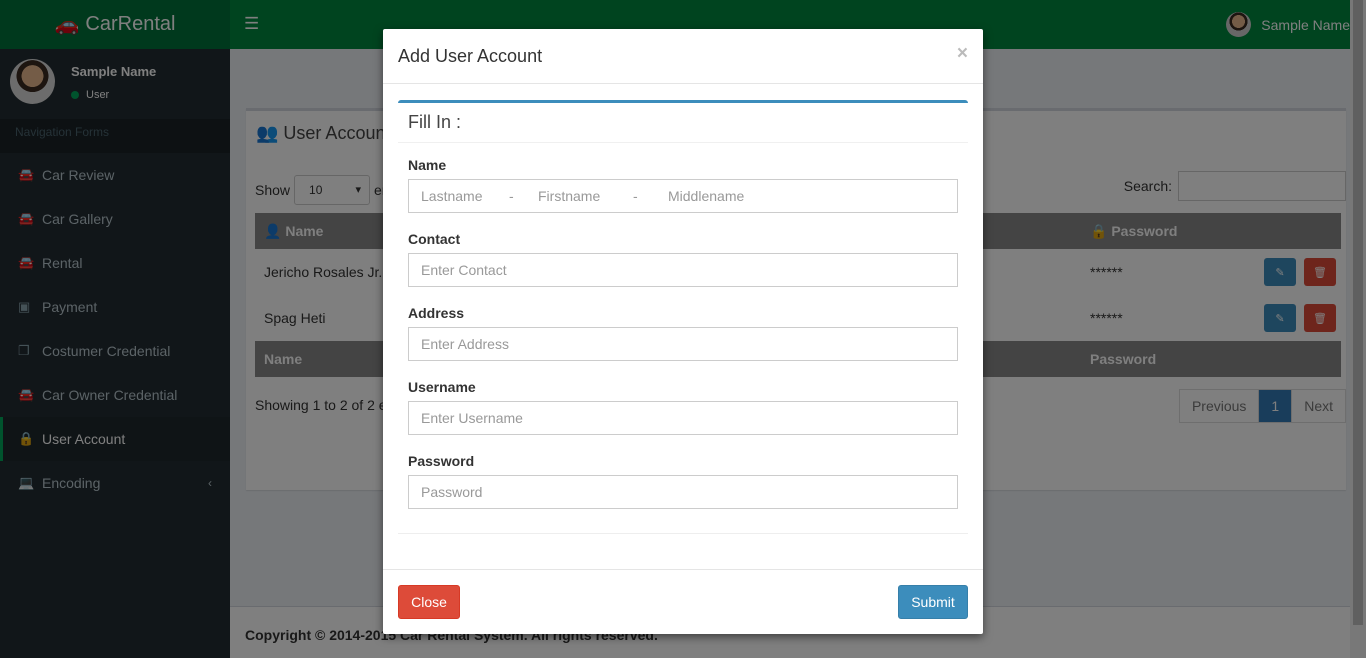  Describe the element at coordinates (683, 533) in the screenshot. I see `divider` at that location.